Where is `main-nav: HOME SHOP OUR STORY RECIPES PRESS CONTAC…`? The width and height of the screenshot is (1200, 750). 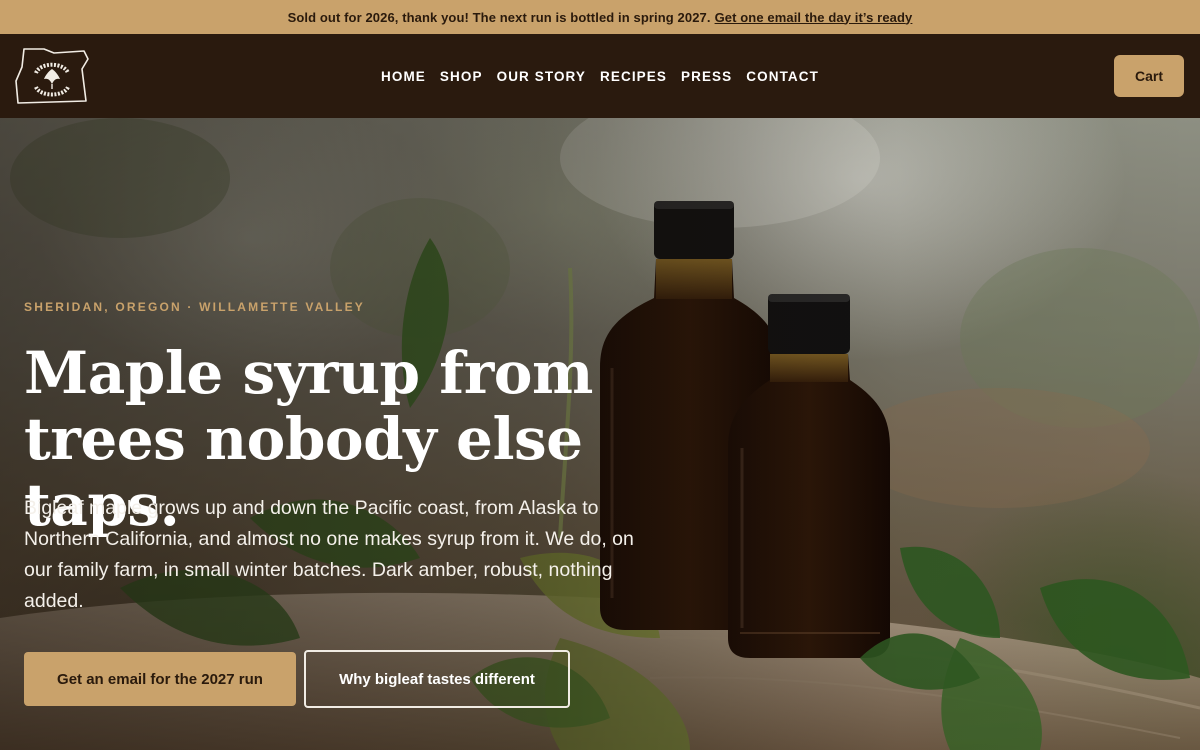 main-nav: HOME SHOP OUR STORY RECIPES PRESS CONTAC… is located at coordinates (600, 76).